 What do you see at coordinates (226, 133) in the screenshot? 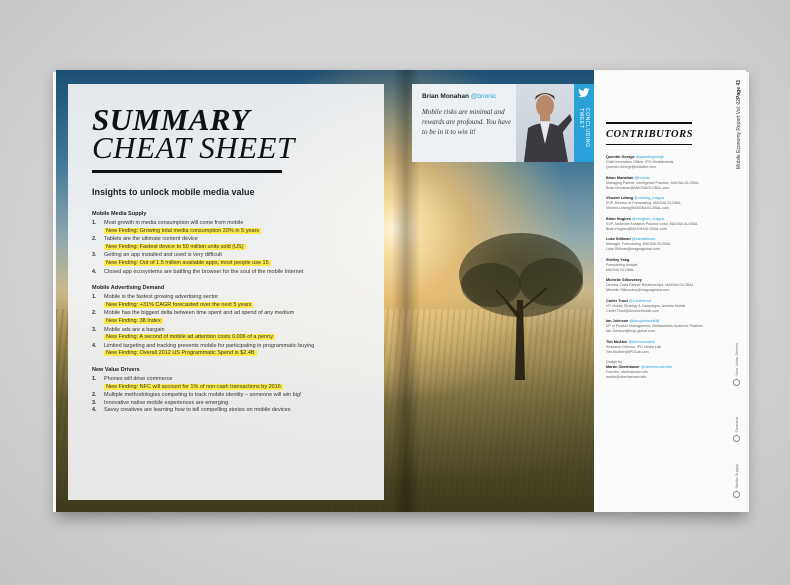
I see `page-title: SUMMARY CHEAT SHEET` at bounding box center [226, 133].